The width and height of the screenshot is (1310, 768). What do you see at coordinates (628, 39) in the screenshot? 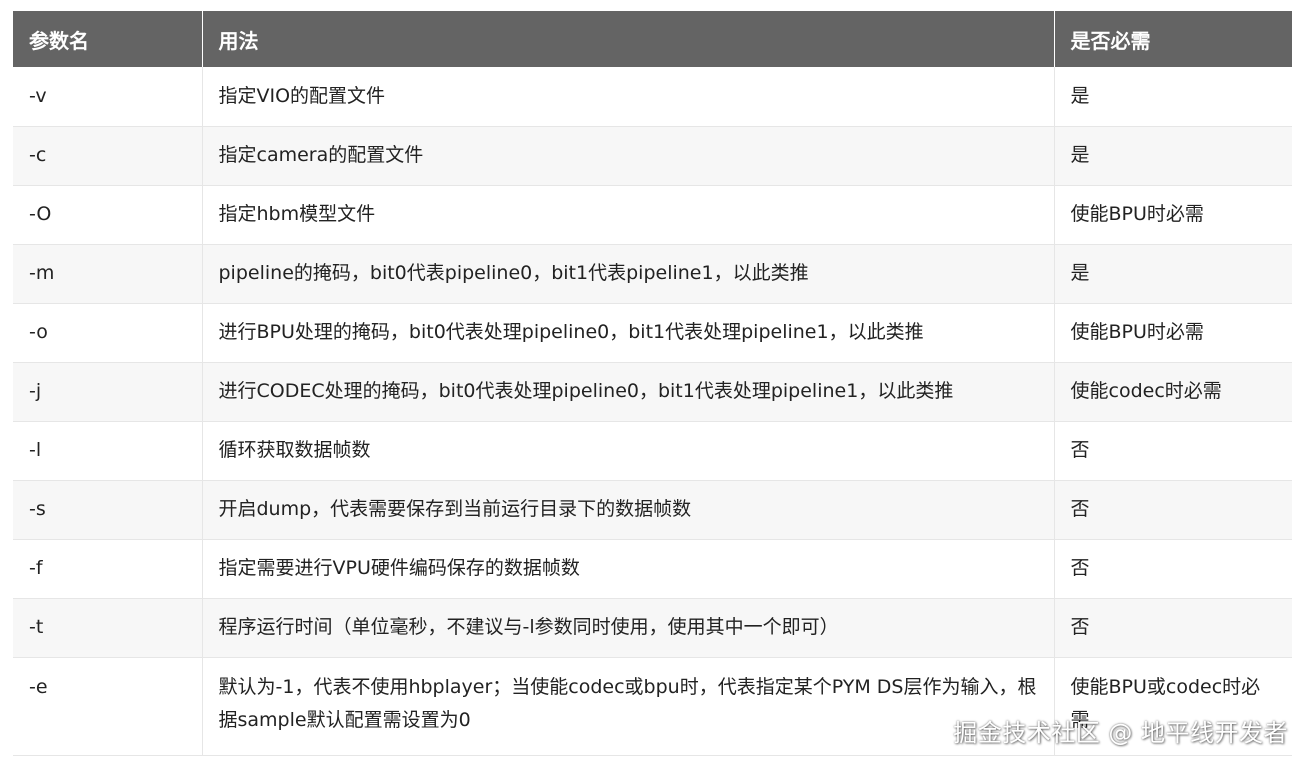
I see `header-usage: 用法` at bounding box center [628, 39].